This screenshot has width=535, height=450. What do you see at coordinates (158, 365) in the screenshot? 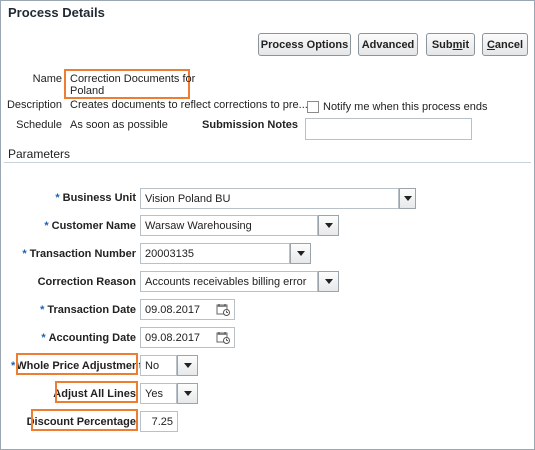
I see `whole-price-adjustment-field: No` at bounding box center [158, 365].